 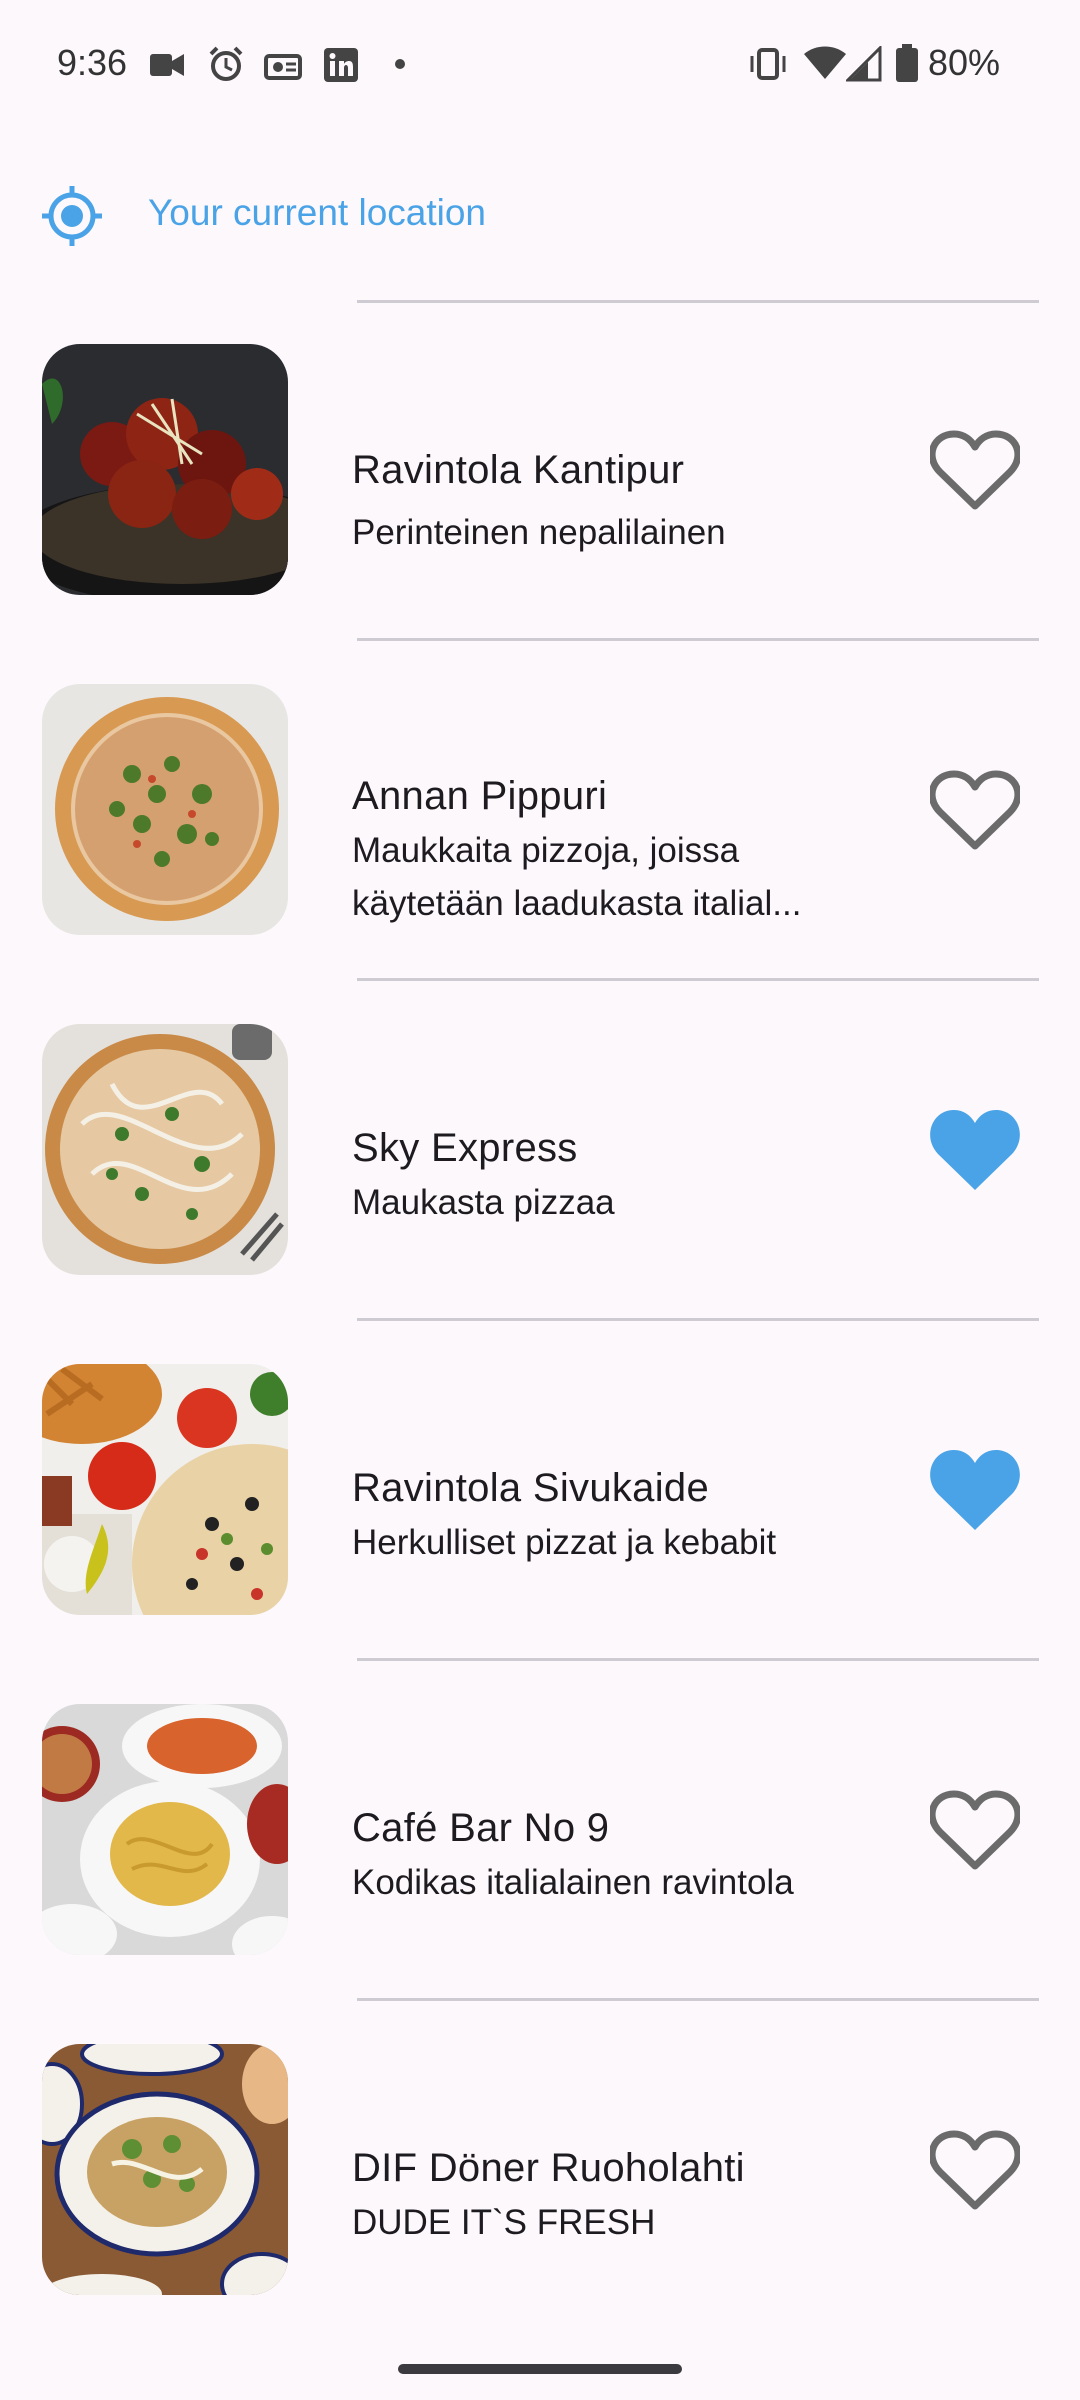 I want to click on restaurant-row: DIF Döner Ruoholahti DUDE IT`S FRESH, so click(x=540, y=2210).